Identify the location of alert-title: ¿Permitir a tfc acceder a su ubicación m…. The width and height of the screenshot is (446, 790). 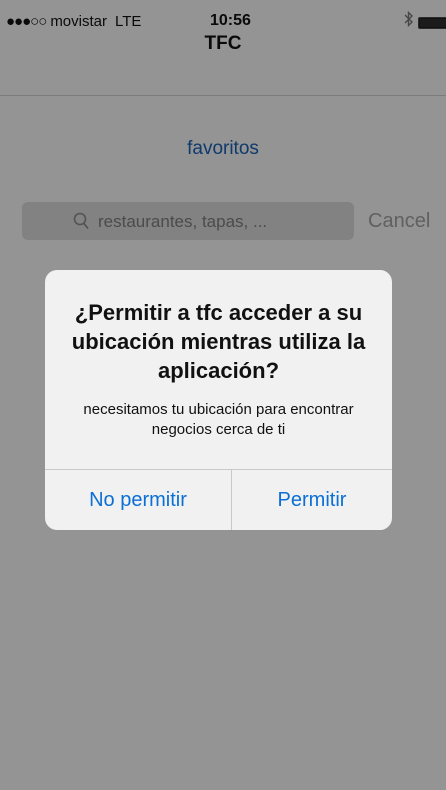
(218, 341).